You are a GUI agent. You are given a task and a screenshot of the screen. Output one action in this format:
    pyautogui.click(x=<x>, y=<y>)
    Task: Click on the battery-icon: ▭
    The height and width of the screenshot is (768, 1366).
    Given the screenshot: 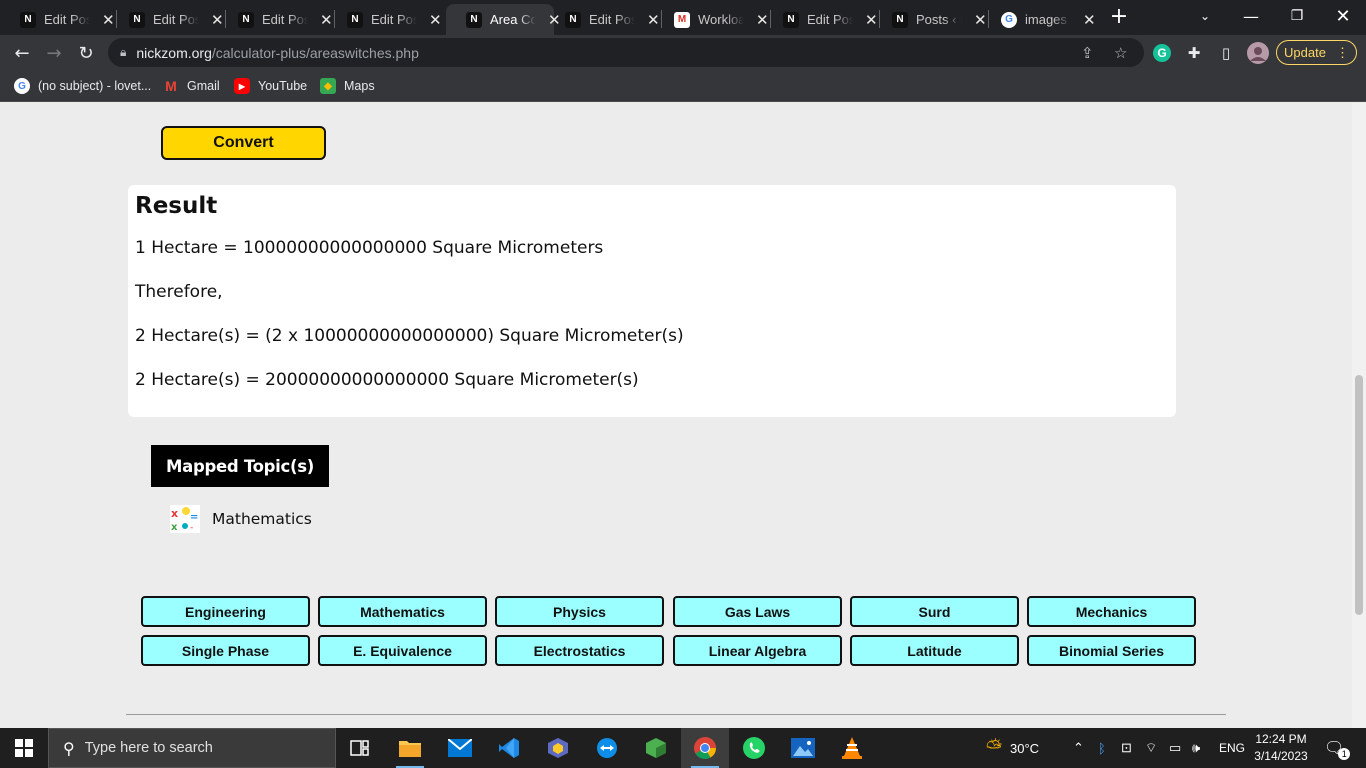 What is the action you would take?
    pyautogui.click(x=1175, y=748)
    